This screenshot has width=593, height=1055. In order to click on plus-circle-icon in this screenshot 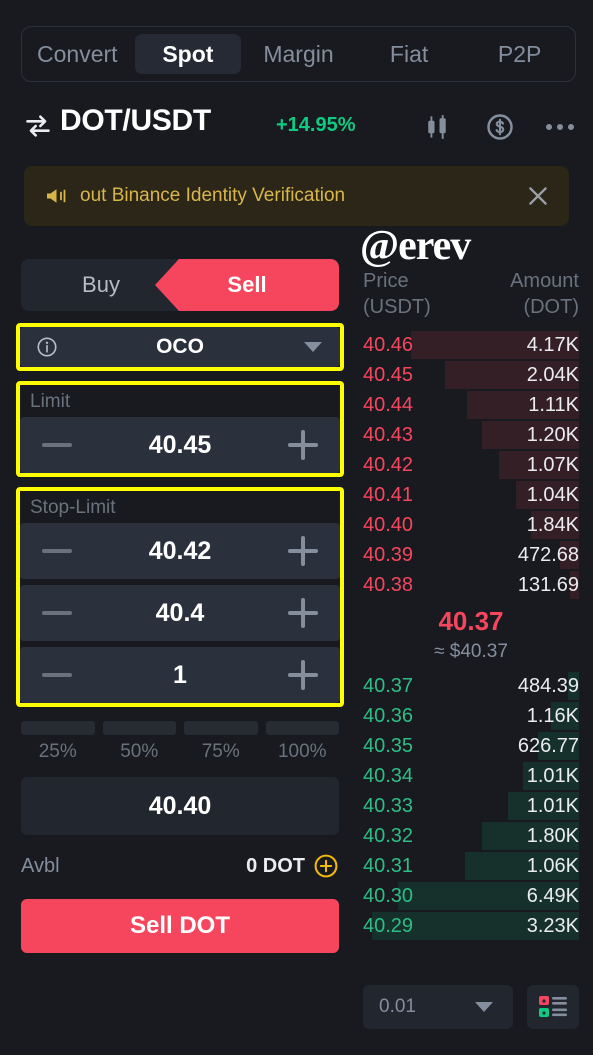, I will do `click(326, 866)`.